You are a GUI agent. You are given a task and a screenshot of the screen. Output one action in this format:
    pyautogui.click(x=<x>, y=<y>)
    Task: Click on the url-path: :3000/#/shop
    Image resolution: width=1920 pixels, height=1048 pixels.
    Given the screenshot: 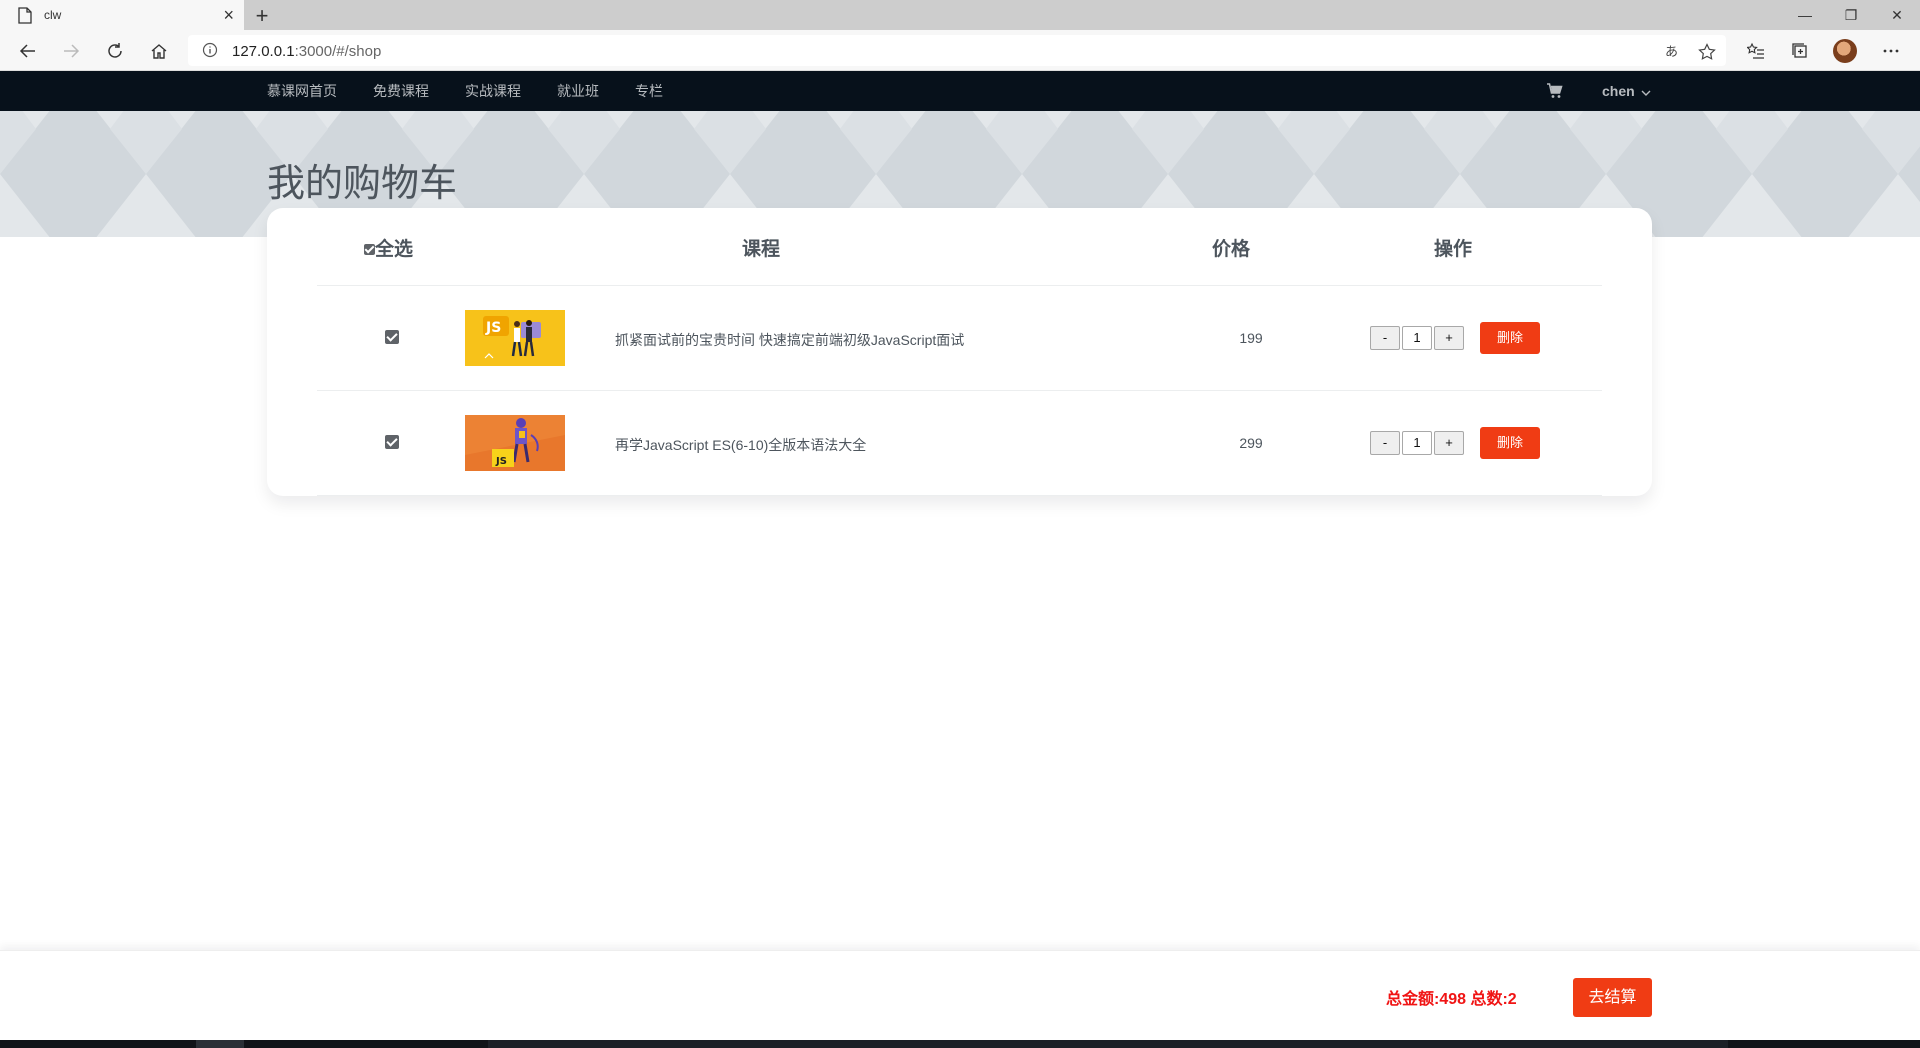 What is the action you would take?
    pyautogui.click(x=338, y=51)
    